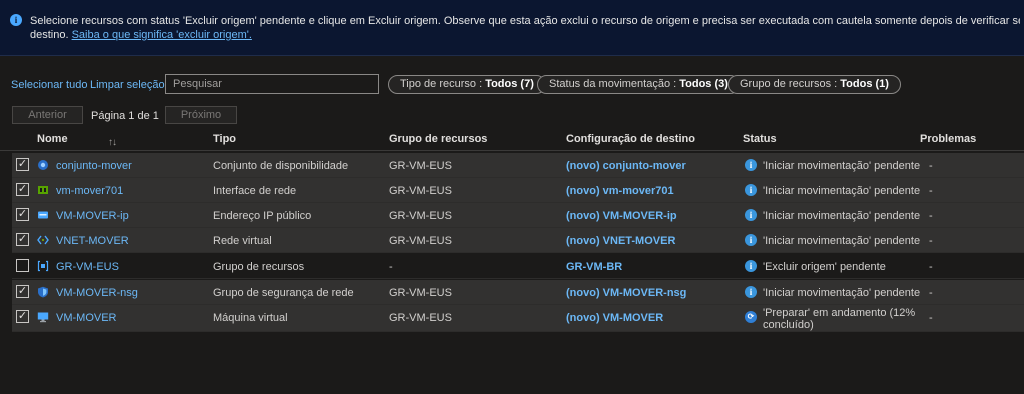  I want to click on resource-type: Conjunto de disponibilidade, so click(281, 166).